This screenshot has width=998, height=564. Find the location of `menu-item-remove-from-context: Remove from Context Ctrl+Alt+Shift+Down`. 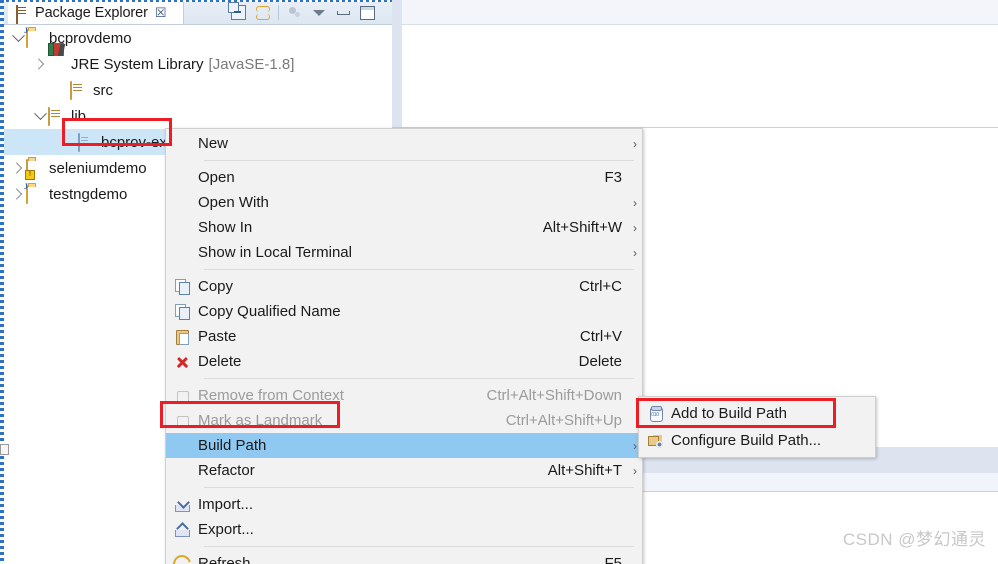

menu-item-remove-from-context: Remove from Context Ctrl+Alt+Shift+Down is located at coordinates (404, 395).